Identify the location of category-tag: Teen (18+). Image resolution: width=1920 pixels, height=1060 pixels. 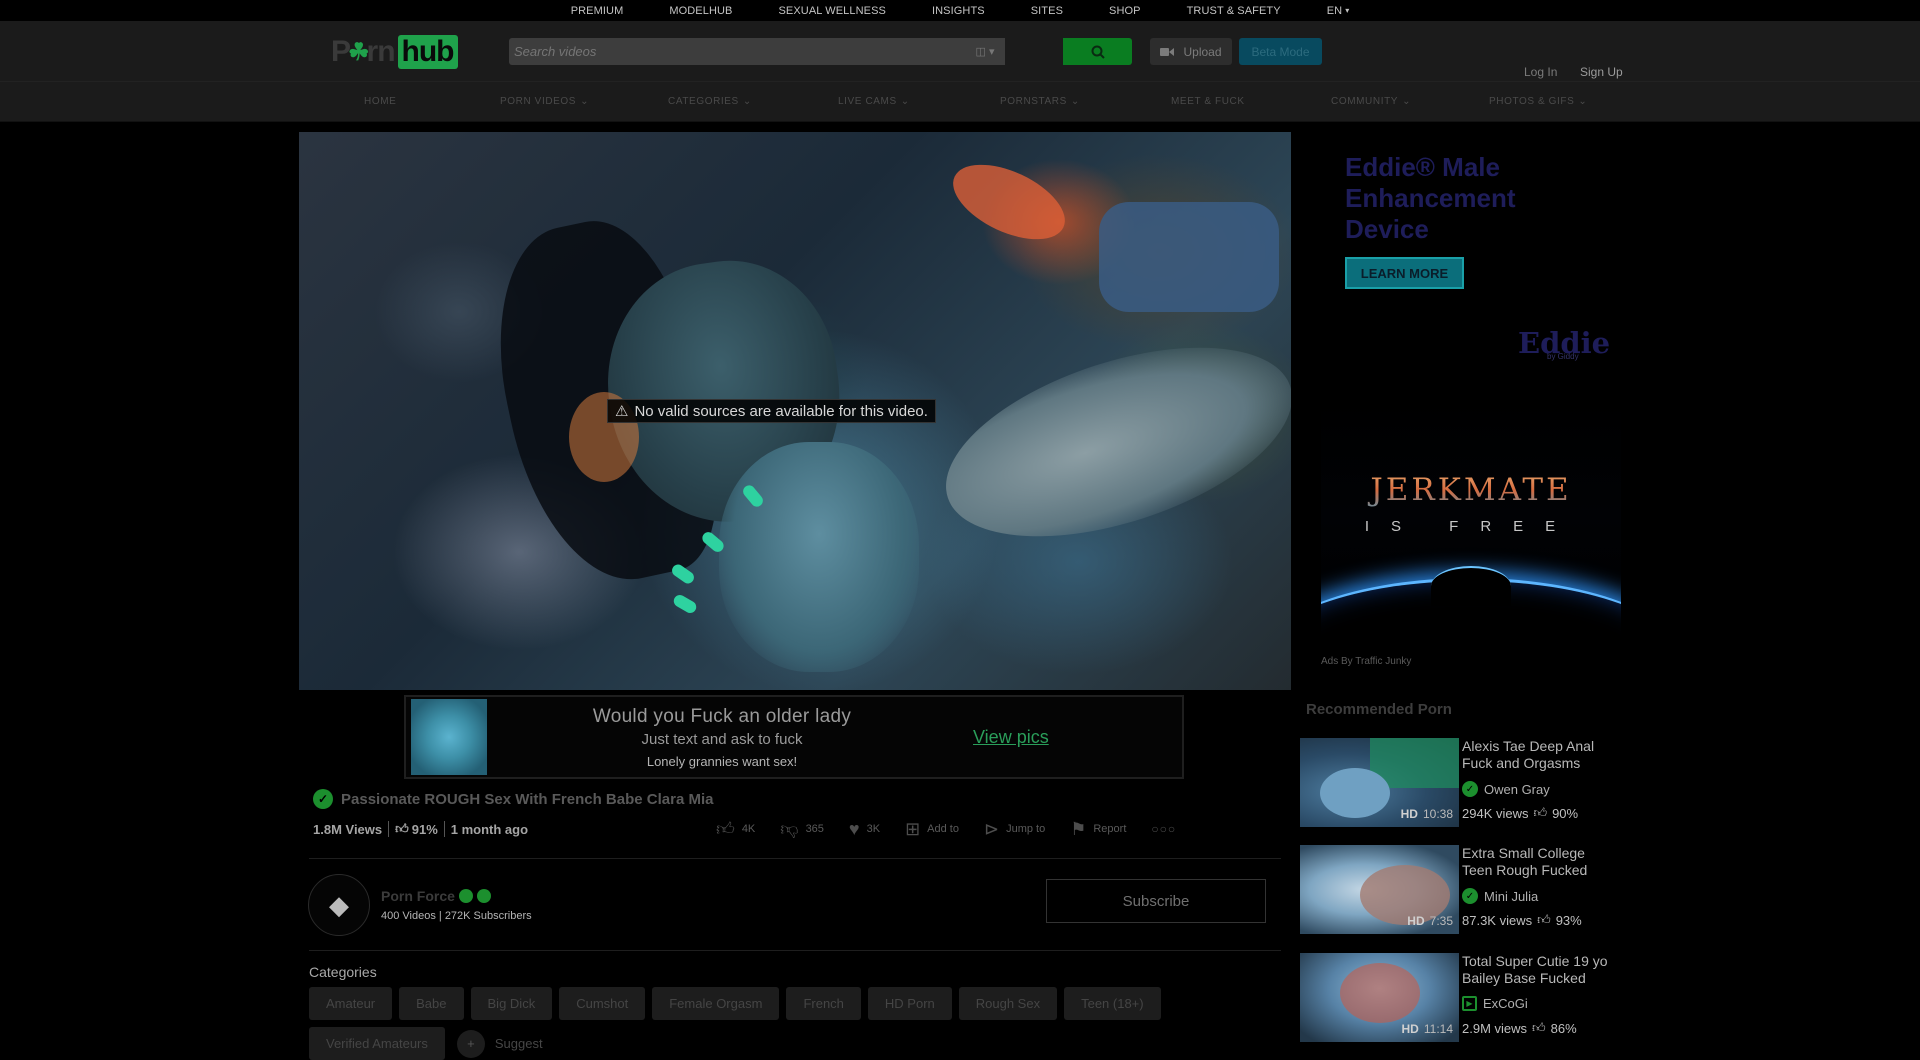
(1112, 1003).